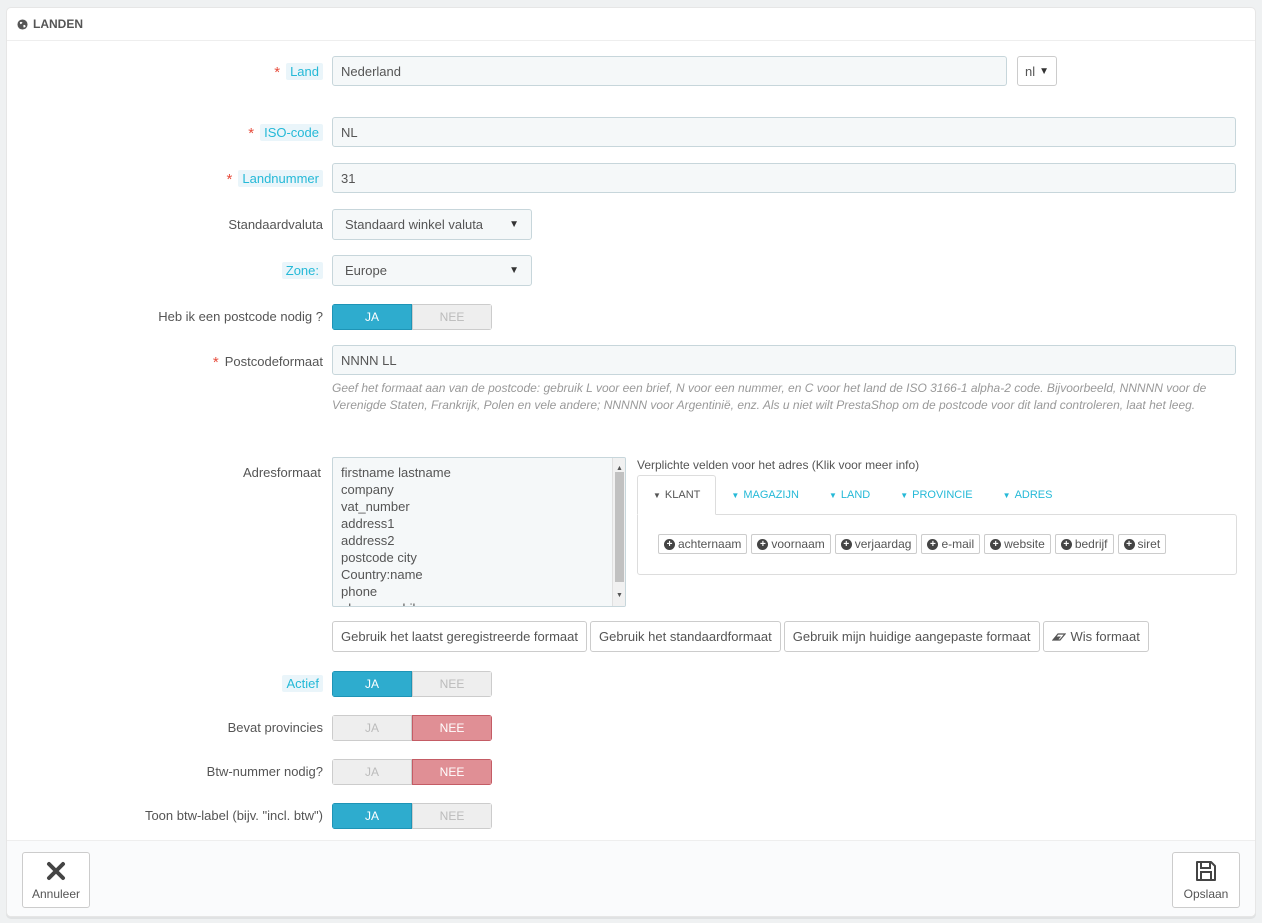 This screenshot has width=1262, height=923. Describe the element at coordinates (267, 362) in the screenshot. I see `zip-format-label: * Postcodeformaat` at that location.